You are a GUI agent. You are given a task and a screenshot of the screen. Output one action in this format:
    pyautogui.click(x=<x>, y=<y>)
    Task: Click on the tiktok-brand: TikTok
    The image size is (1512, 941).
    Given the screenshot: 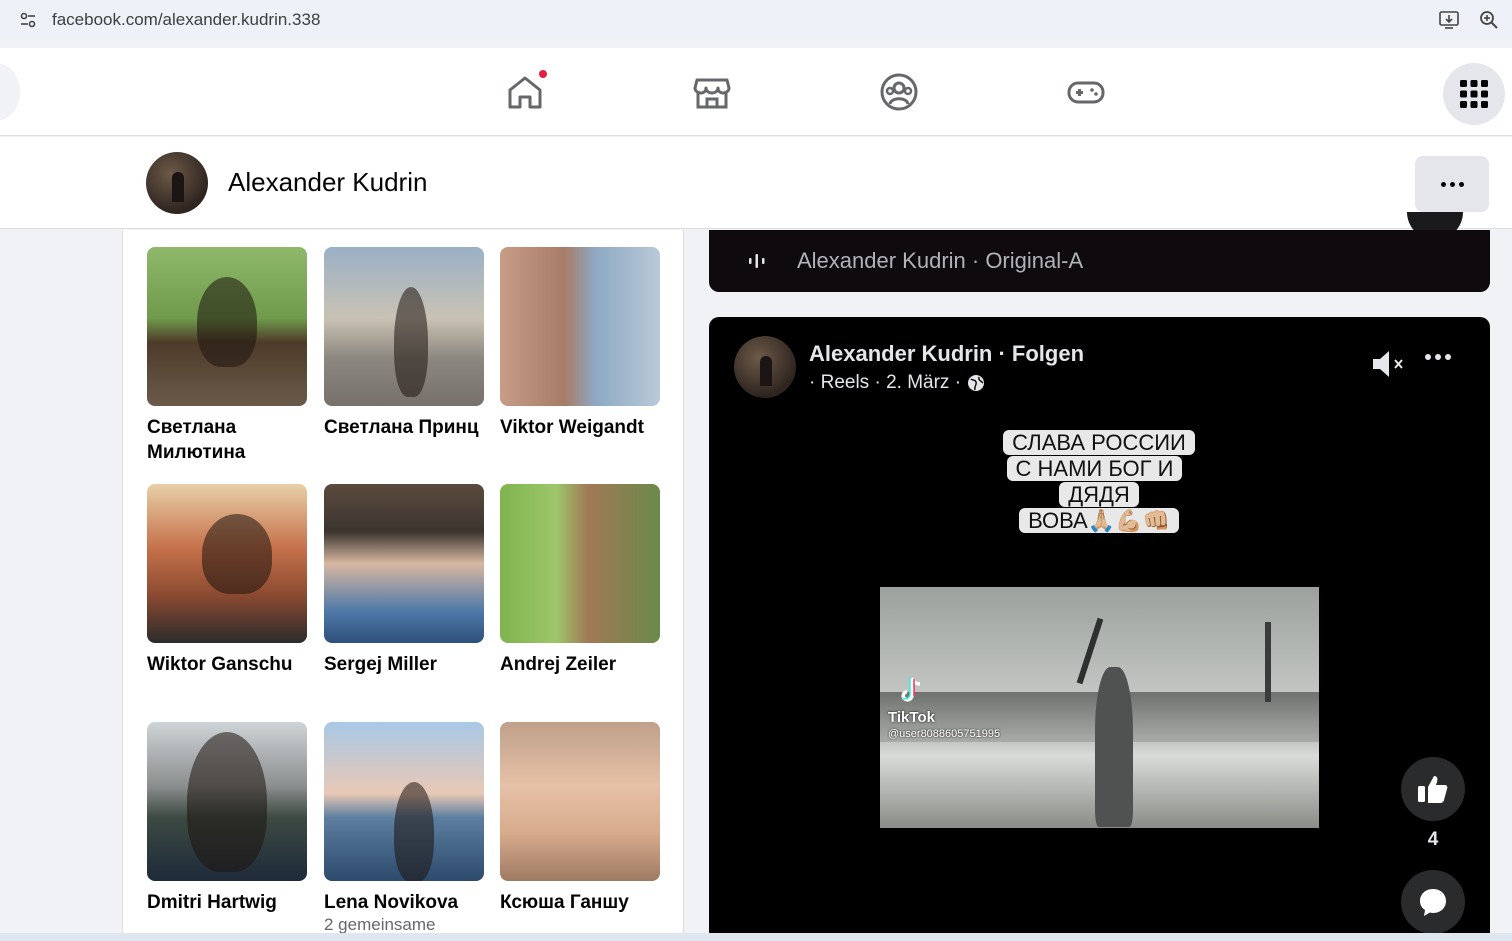 What is the action you would take?
    pyautogui.click(x=911, y=717)
    